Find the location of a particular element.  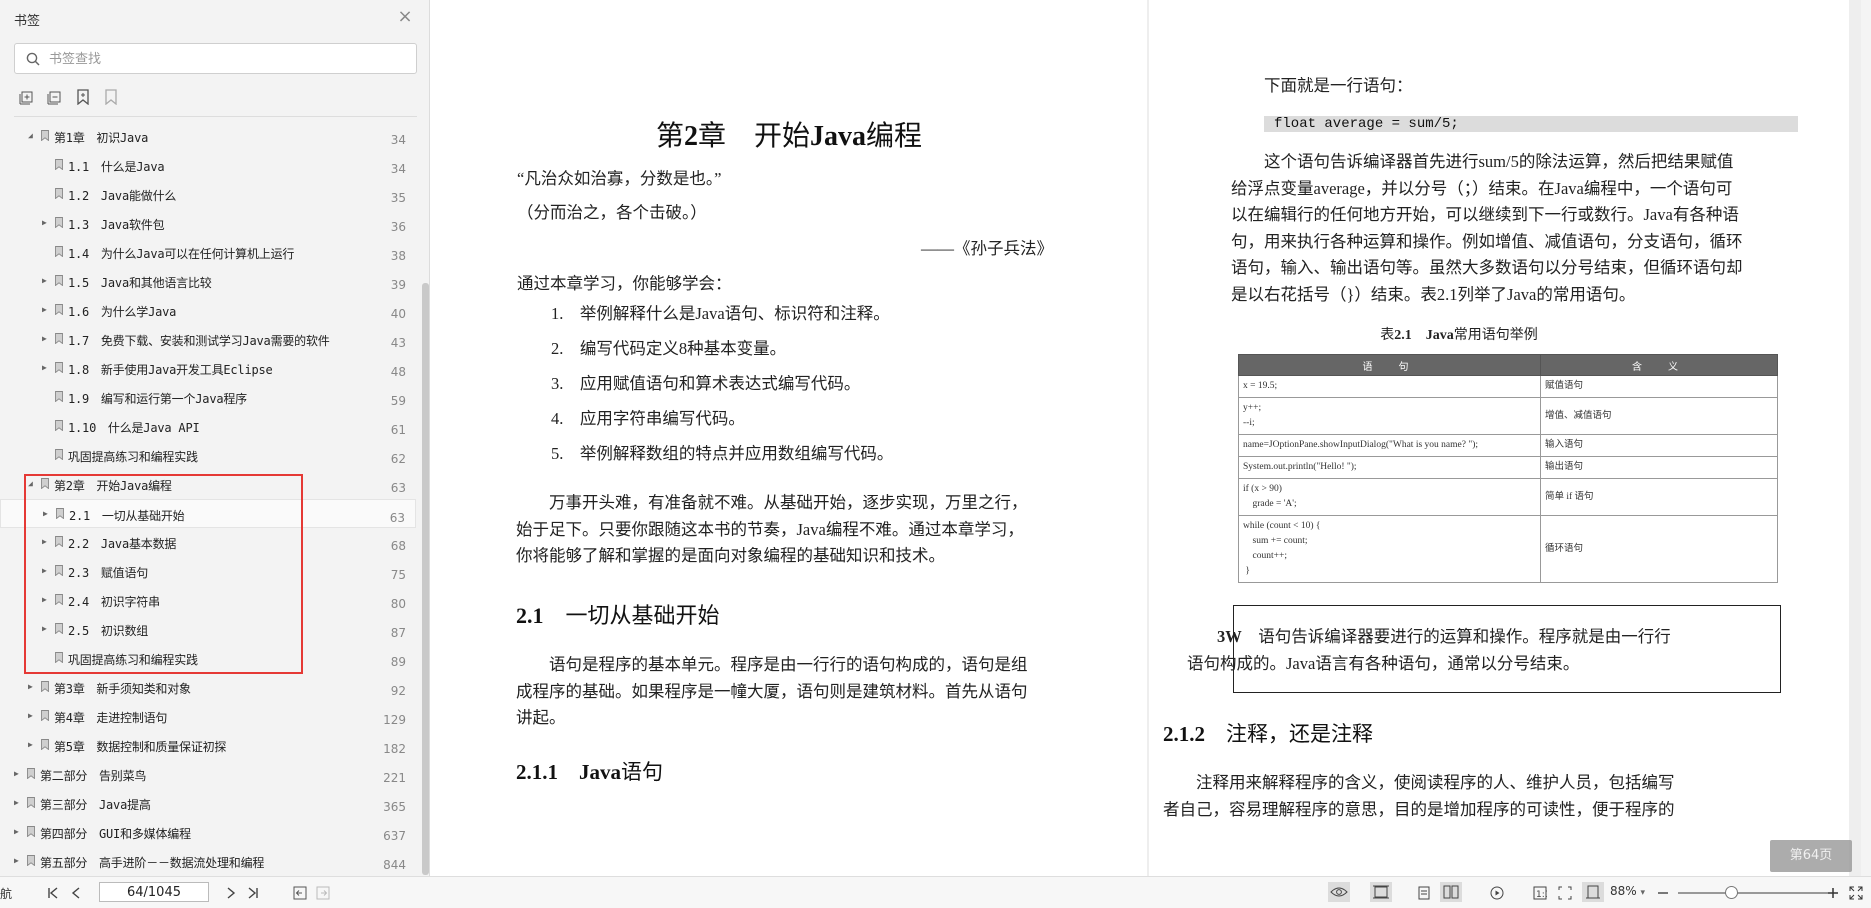

bookmark-item: ▶ 1.3 Java软件包 36 is located at coordinates (208, 223).